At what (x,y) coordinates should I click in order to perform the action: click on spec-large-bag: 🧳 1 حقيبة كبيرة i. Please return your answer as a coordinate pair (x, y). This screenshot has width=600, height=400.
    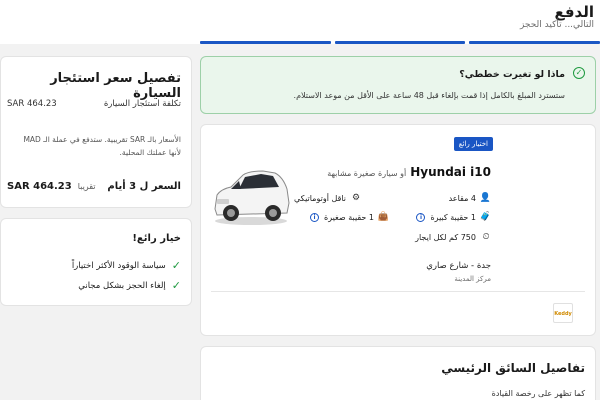
    Looking at the image, I should click on (453, 217).